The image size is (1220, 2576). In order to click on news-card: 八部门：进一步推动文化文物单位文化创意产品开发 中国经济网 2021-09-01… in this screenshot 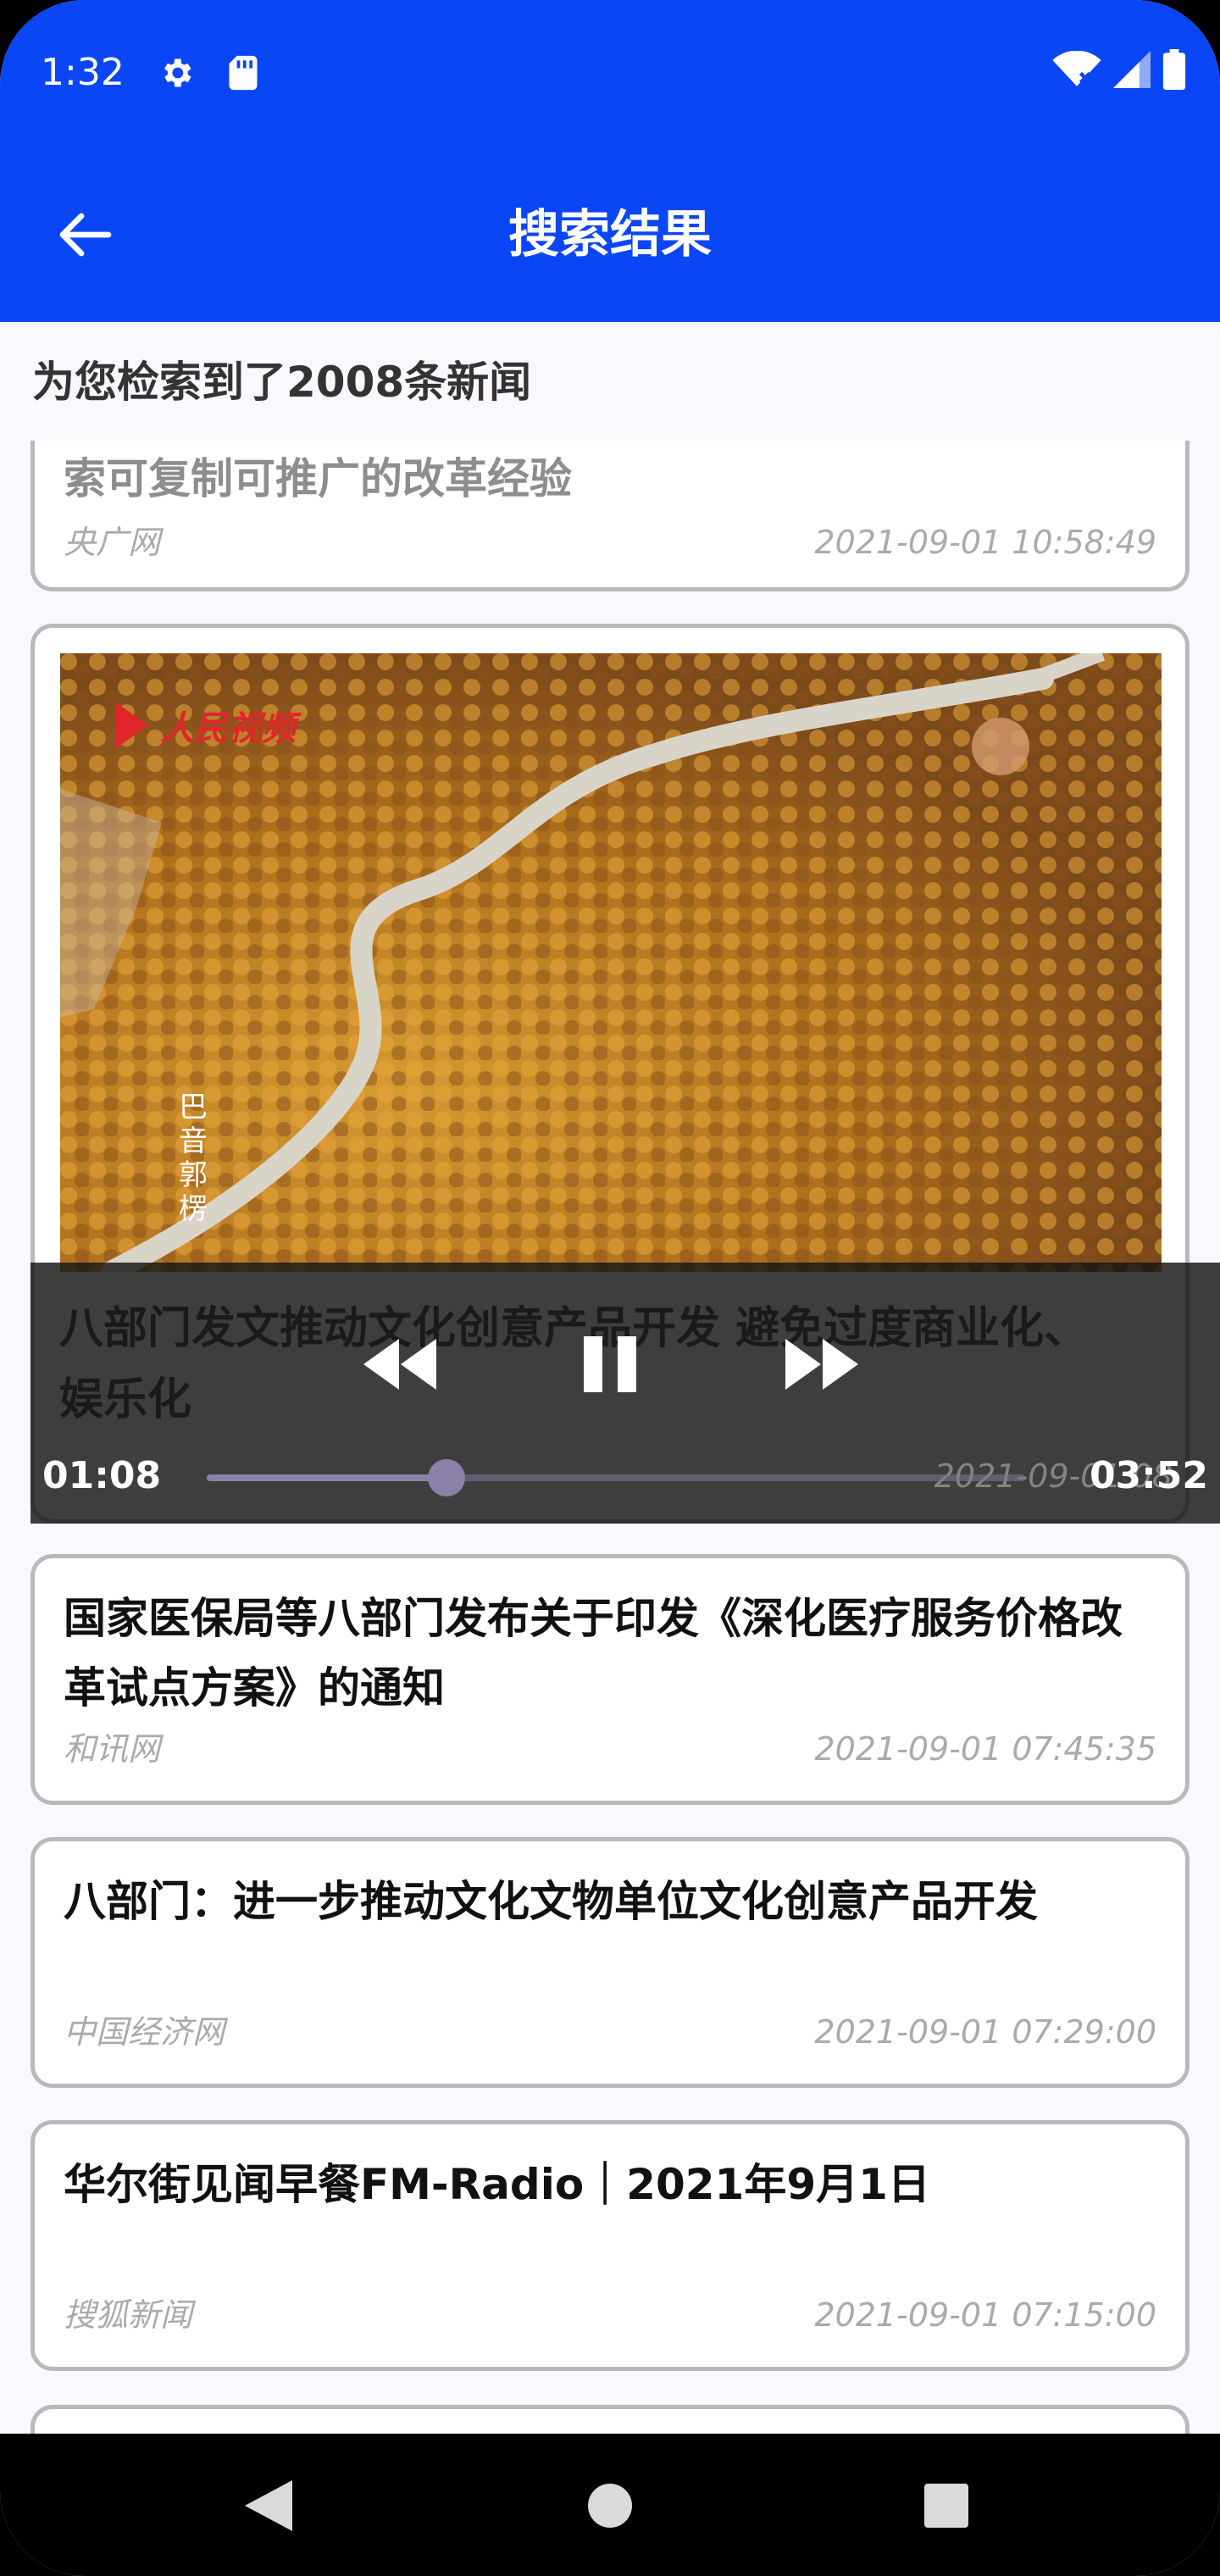, I will do `click(610, 1962)`.